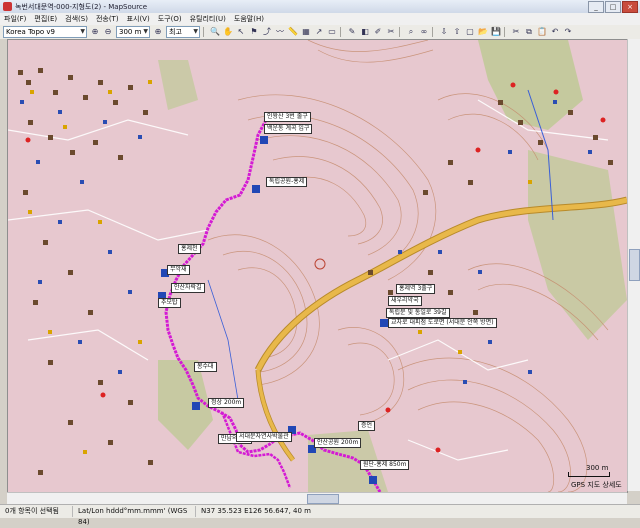 The height and width of the screenshot is (528, 640). I want to click on cursor-target, so click(320, 264).